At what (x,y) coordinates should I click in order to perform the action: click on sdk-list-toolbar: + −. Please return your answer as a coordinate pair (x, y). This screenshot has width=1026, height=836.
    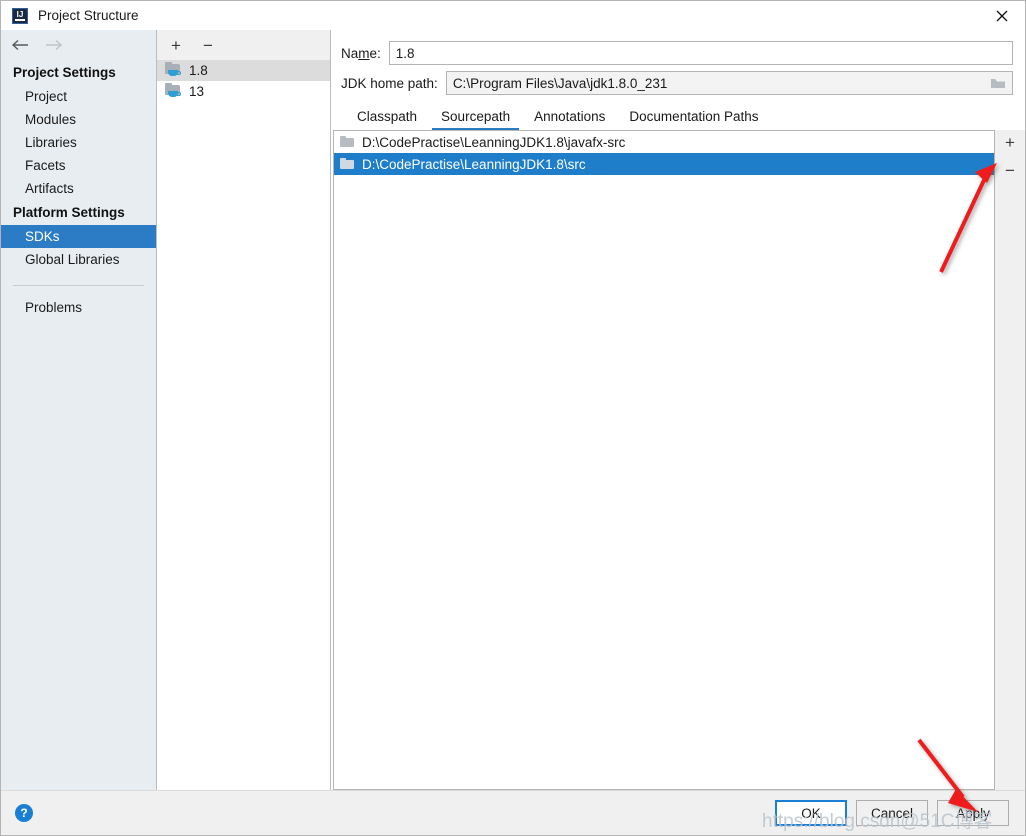
    Looking at the image, I should click on (243, 45).